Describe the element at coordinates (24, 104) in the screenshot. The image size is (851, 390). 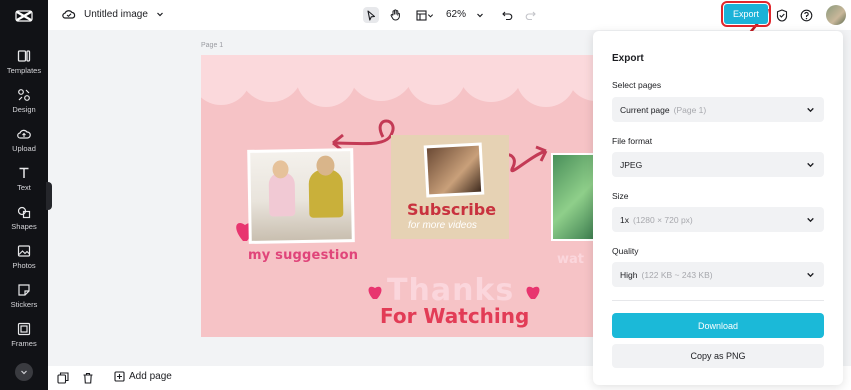
I see `sidebar-item-design: Design` at that location.